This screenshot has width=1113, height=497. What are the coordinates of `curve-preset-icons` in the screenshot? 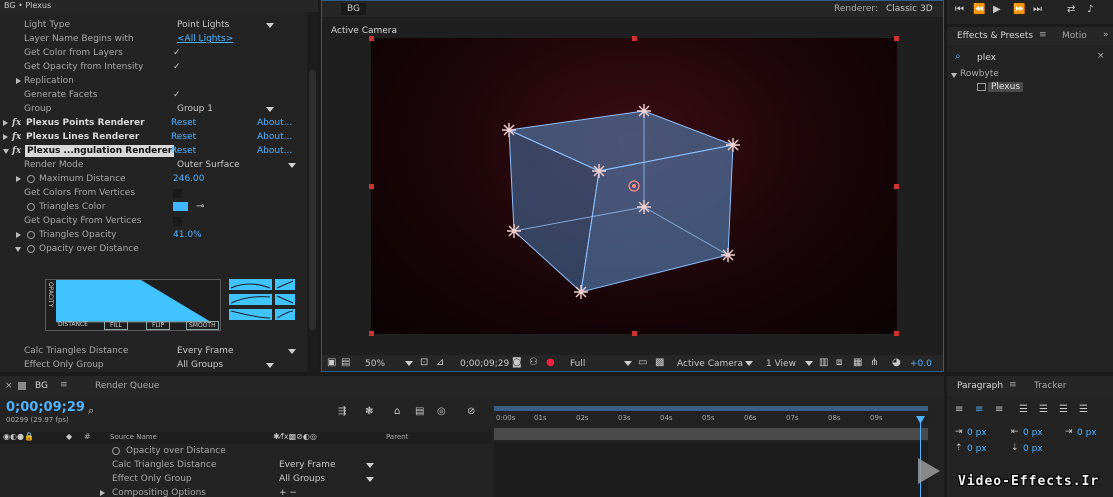 It's located at (263, 301).